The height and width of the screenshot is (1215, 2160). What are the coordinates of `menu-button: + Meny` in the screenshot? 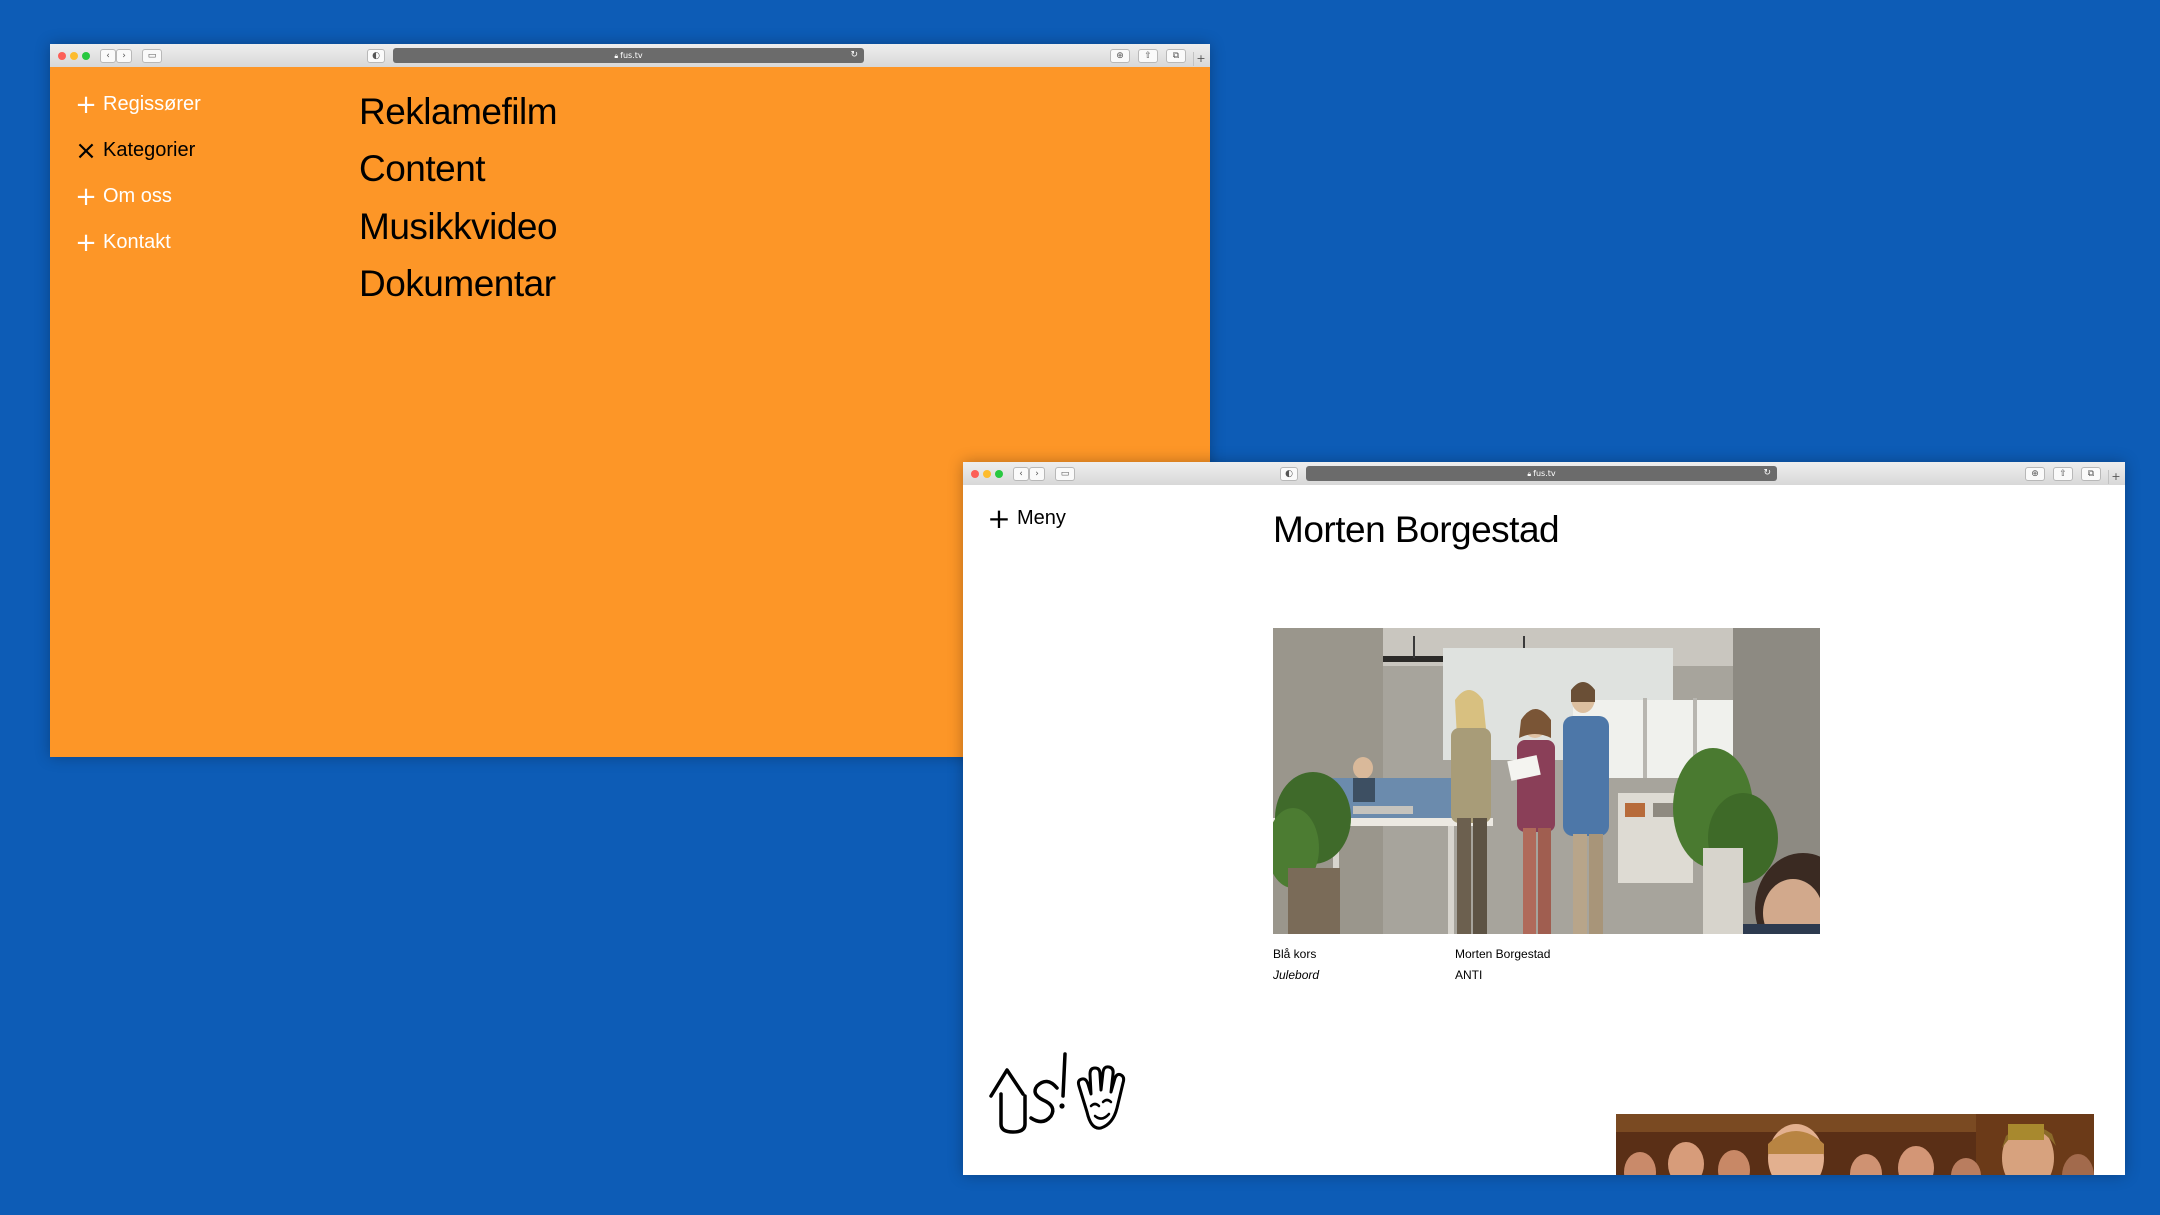 It's located at (1026, 518).